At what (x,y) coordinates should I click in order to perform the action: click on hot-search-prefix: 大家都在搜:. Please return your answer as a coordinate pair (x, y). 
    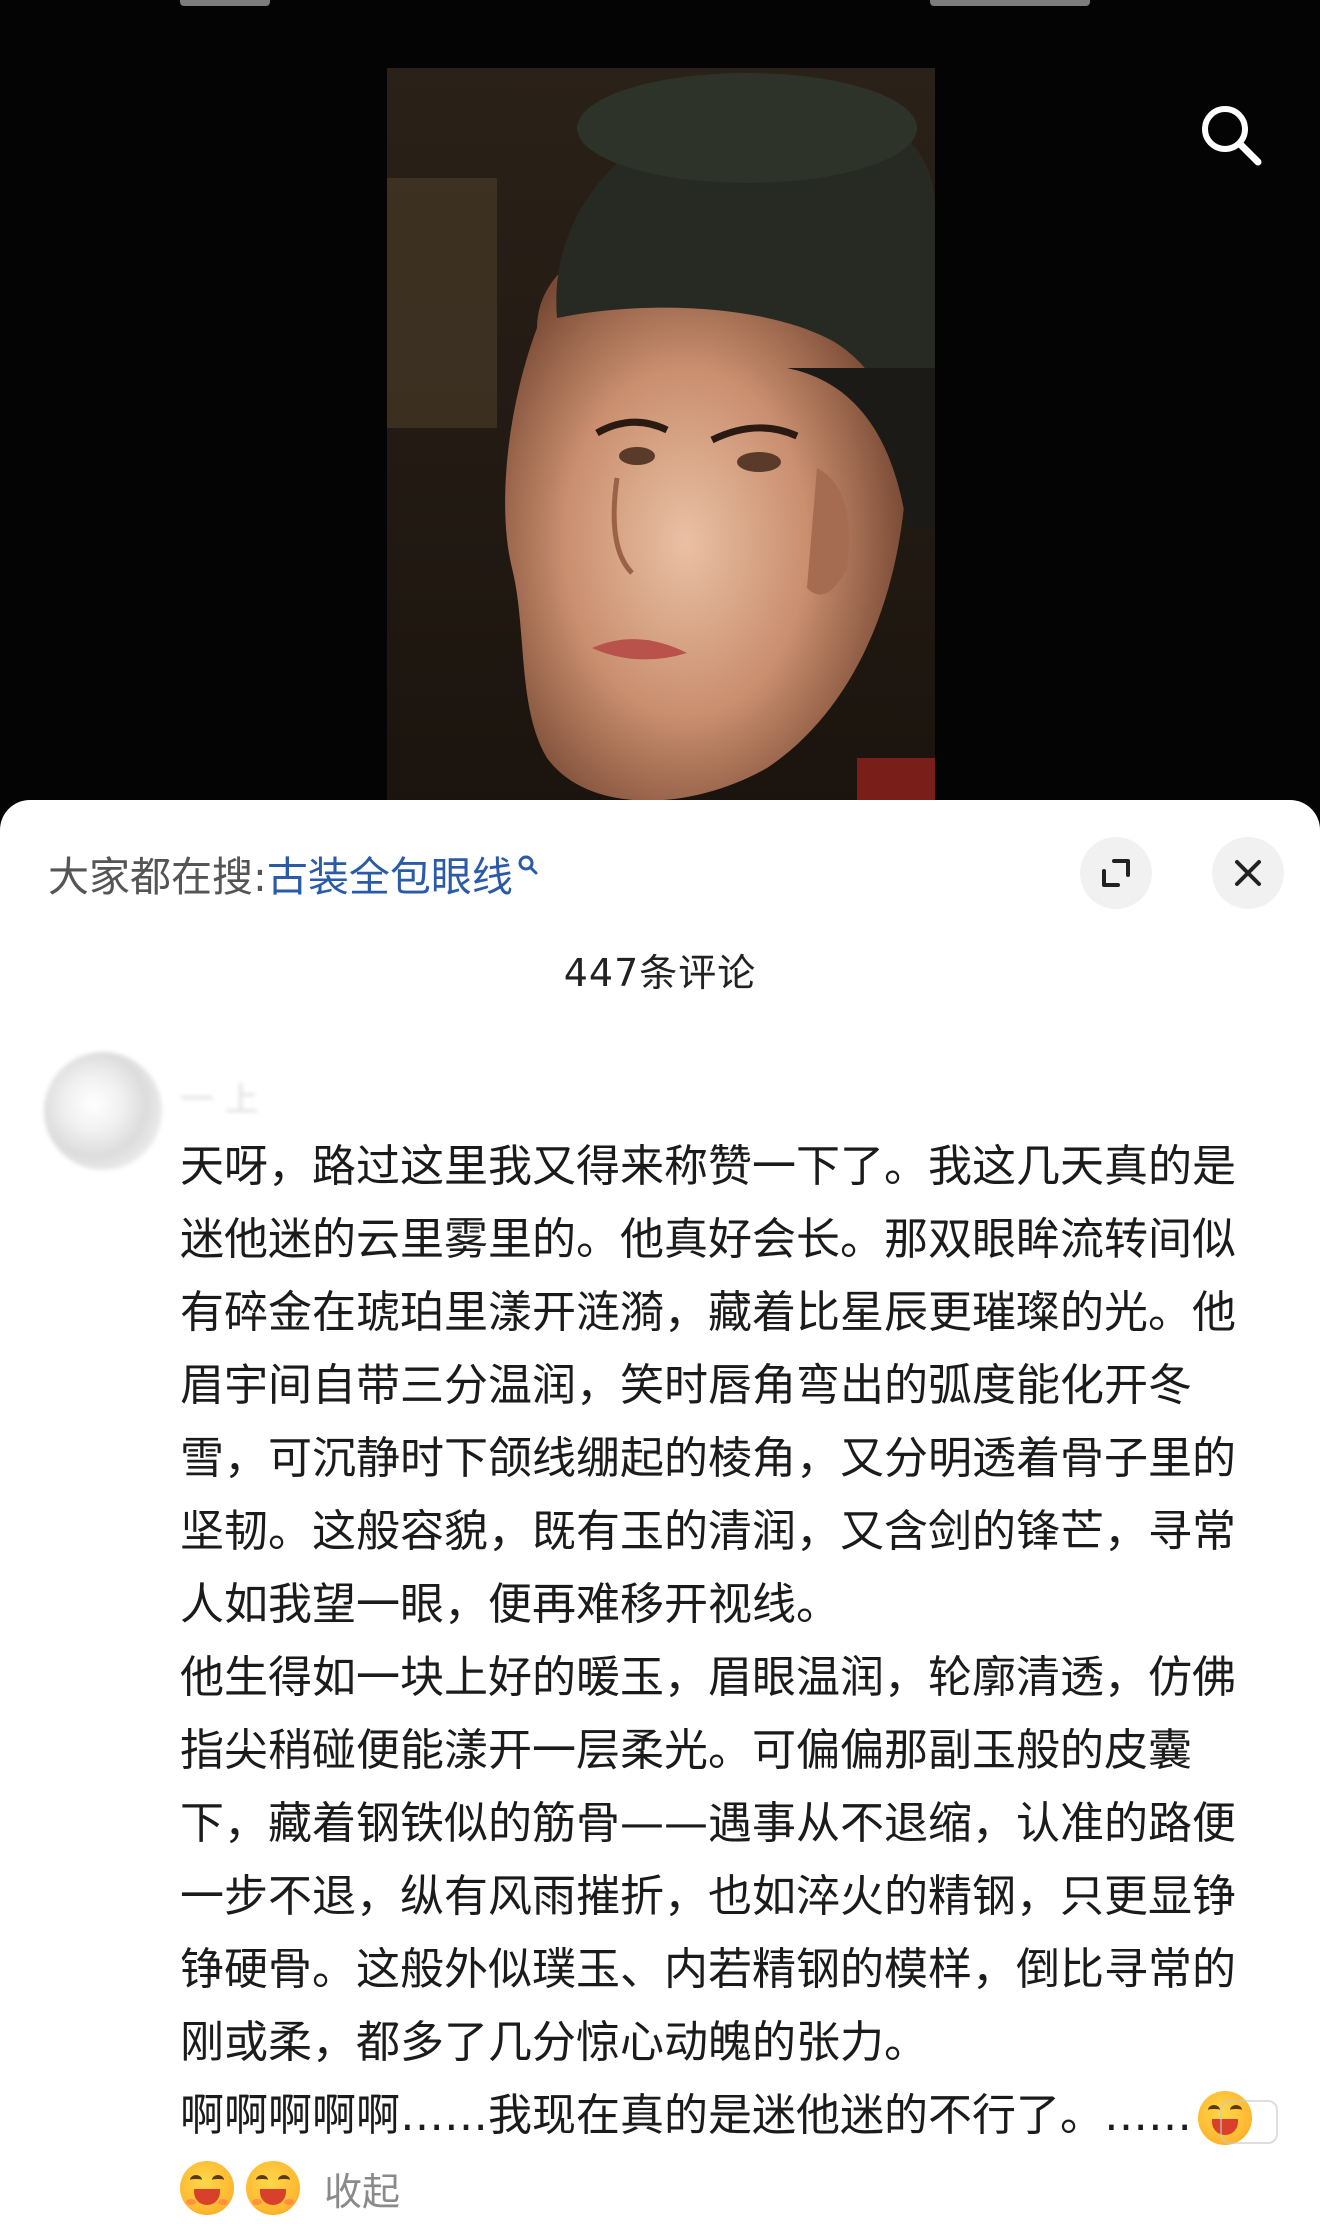
    Looking at the image, I should click on (157, 877).